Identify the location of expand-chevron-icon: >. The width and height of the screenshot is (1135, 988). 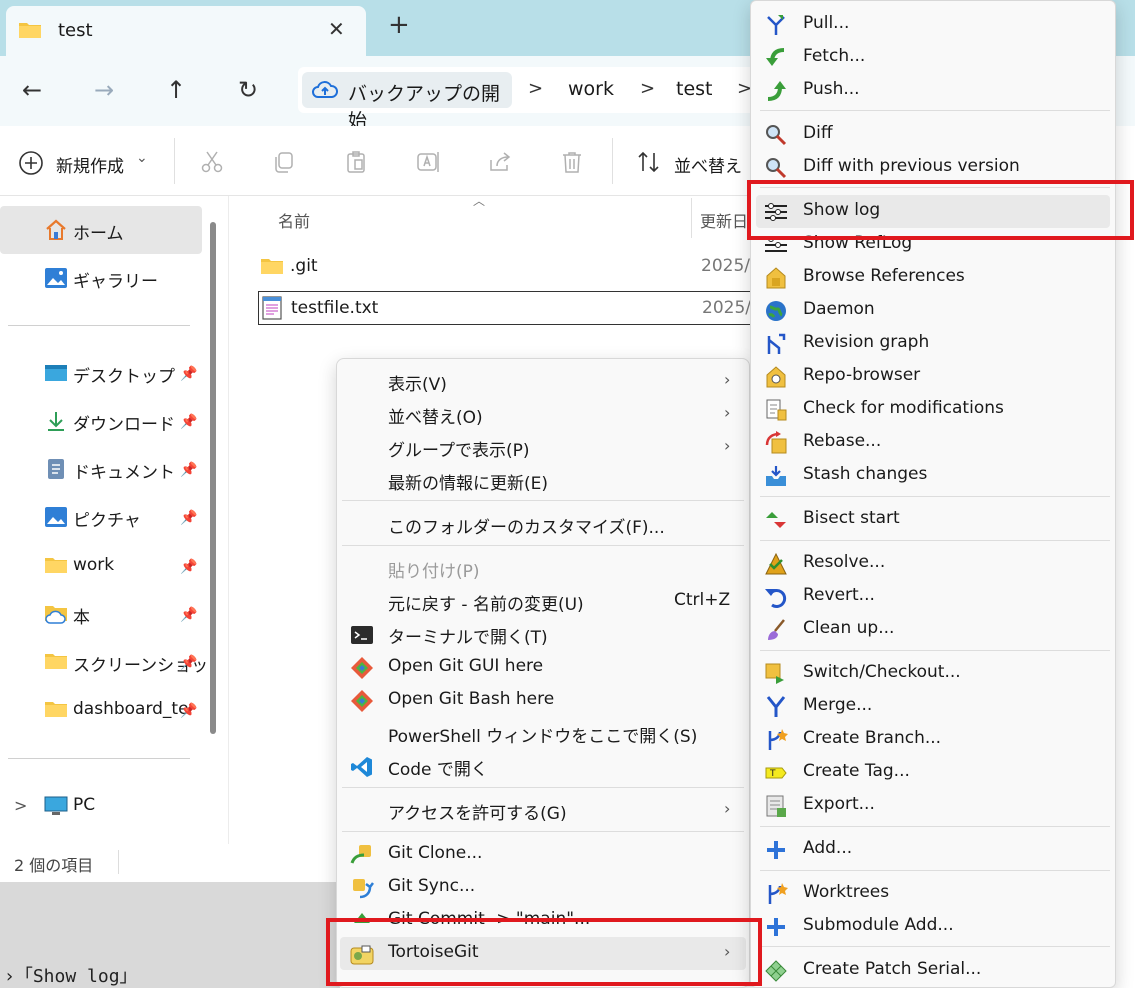
(20, 805).